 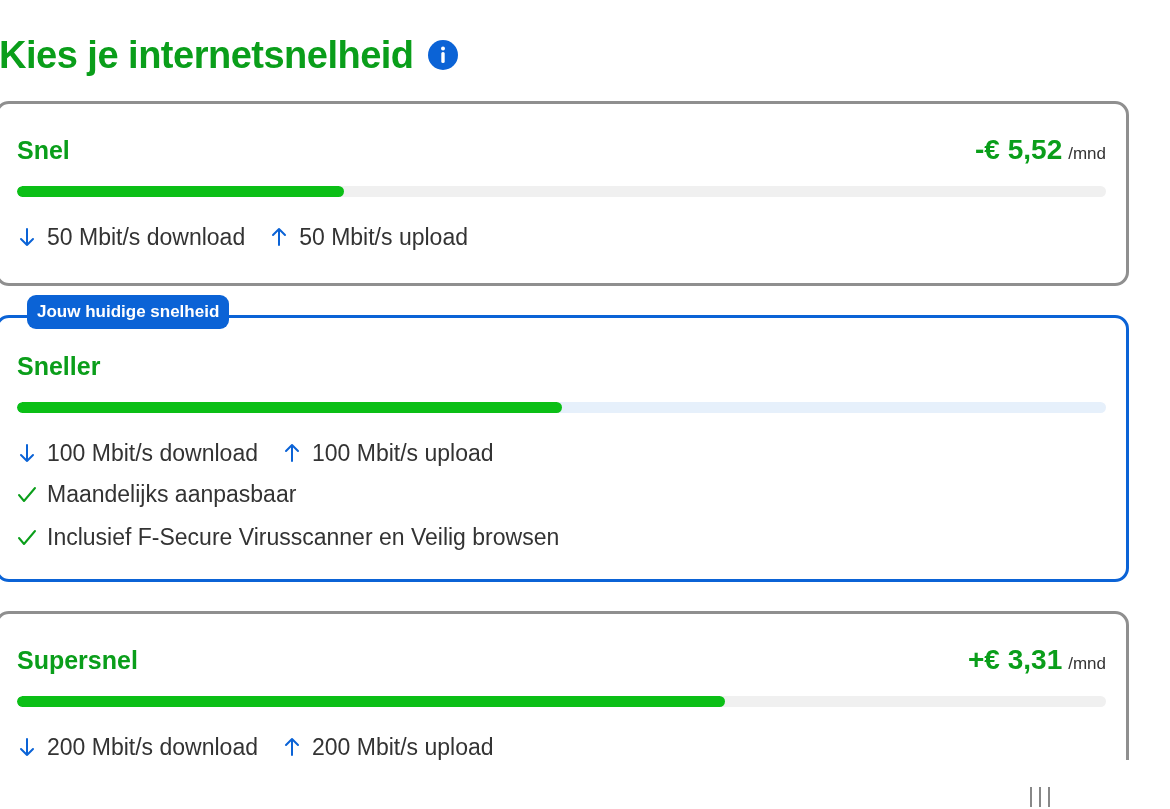 What do you see at coordinates (402, 453) in the screenshot?
I see `upload-speed: 100 Mbit/s upload` at bounding box center [402, 453].